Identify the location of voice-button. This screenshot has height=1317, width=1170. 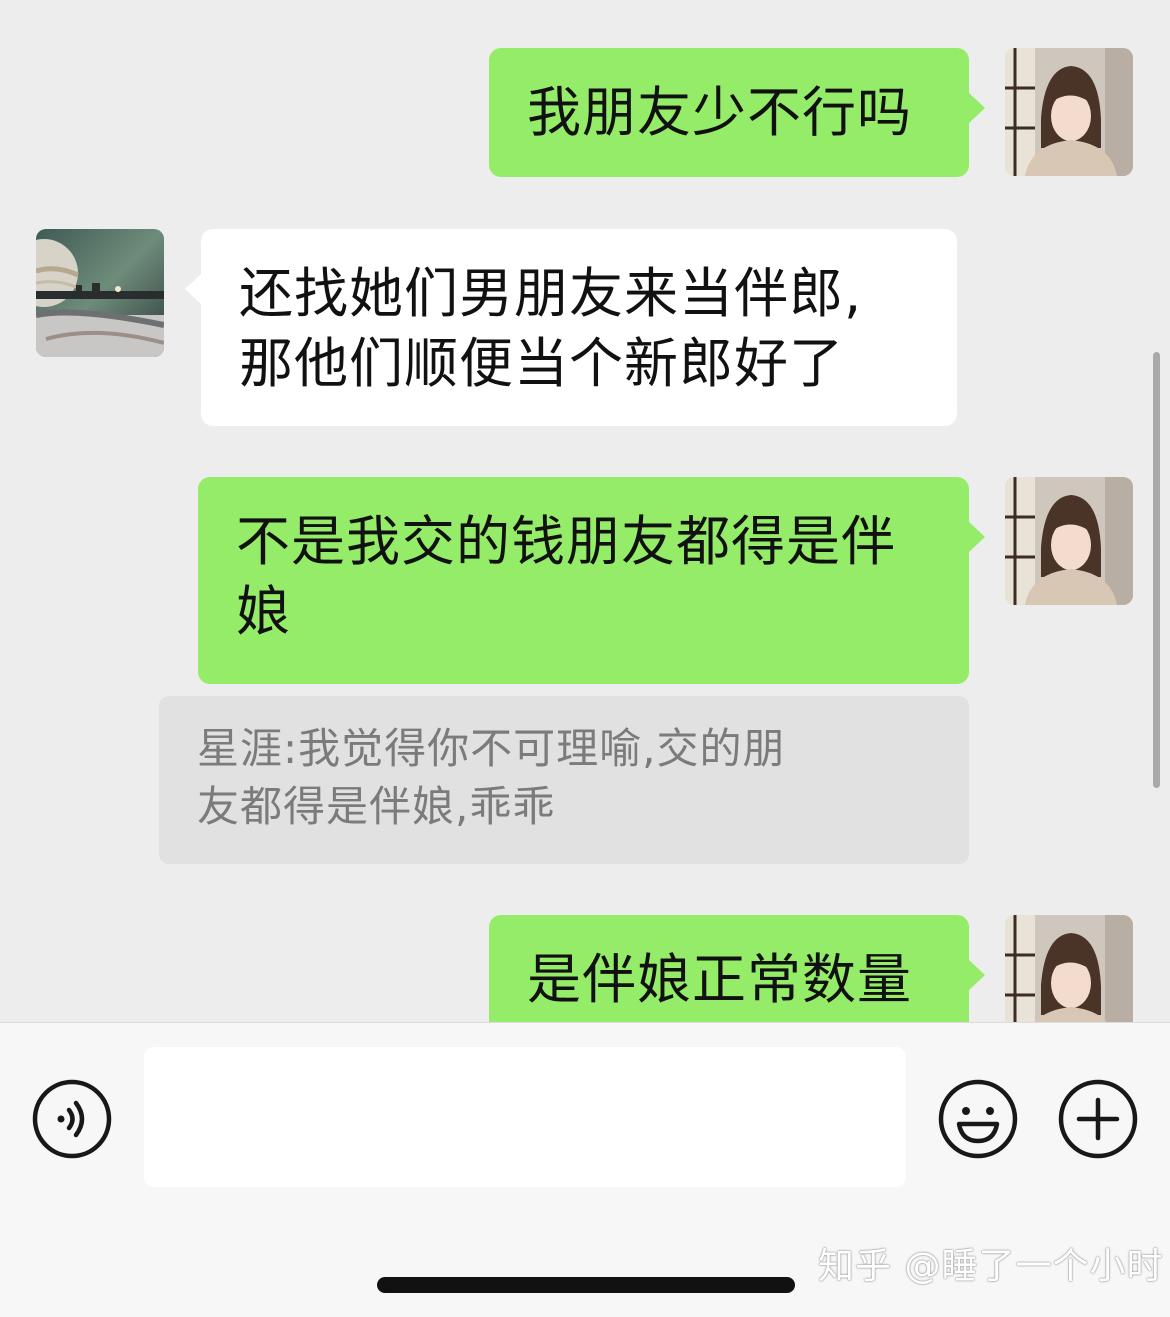
(72, 1119).